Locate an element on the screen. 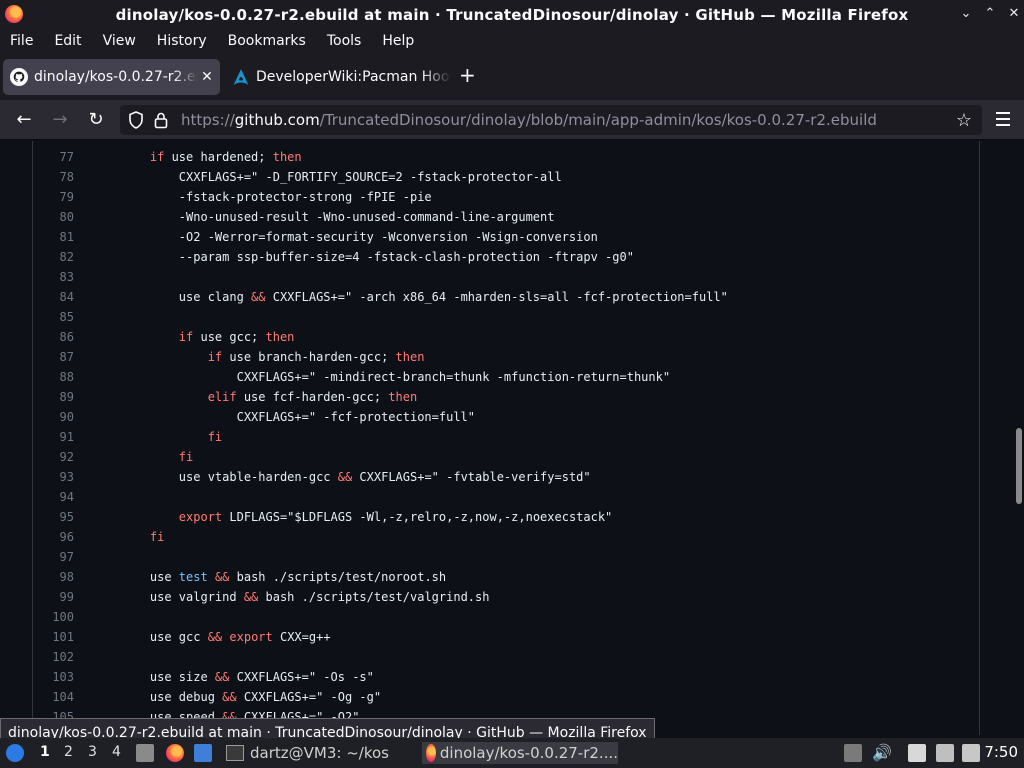 Image resolution: width=1024 pixels, height=768 pixels. task-label: dartz@VM3: ~/kos is located at coordinates (319, 753).